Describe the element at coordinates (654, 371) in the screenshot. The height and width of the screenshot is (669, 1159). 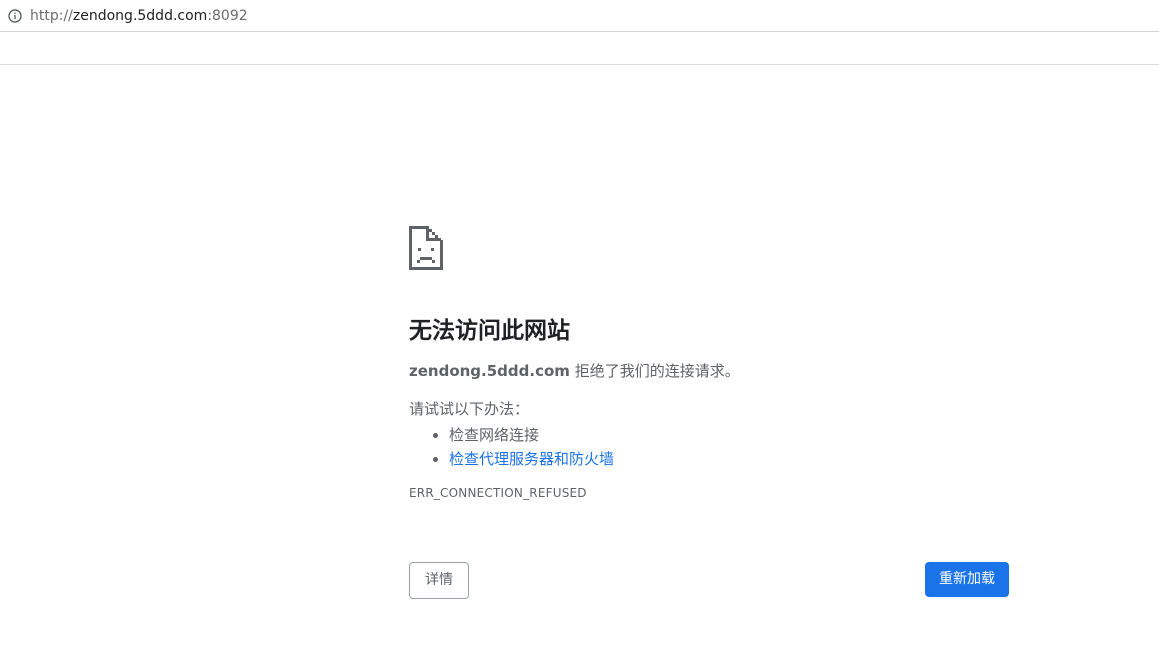
I see `error-message-text: 拒绝了我们的连接请求。` at that location.